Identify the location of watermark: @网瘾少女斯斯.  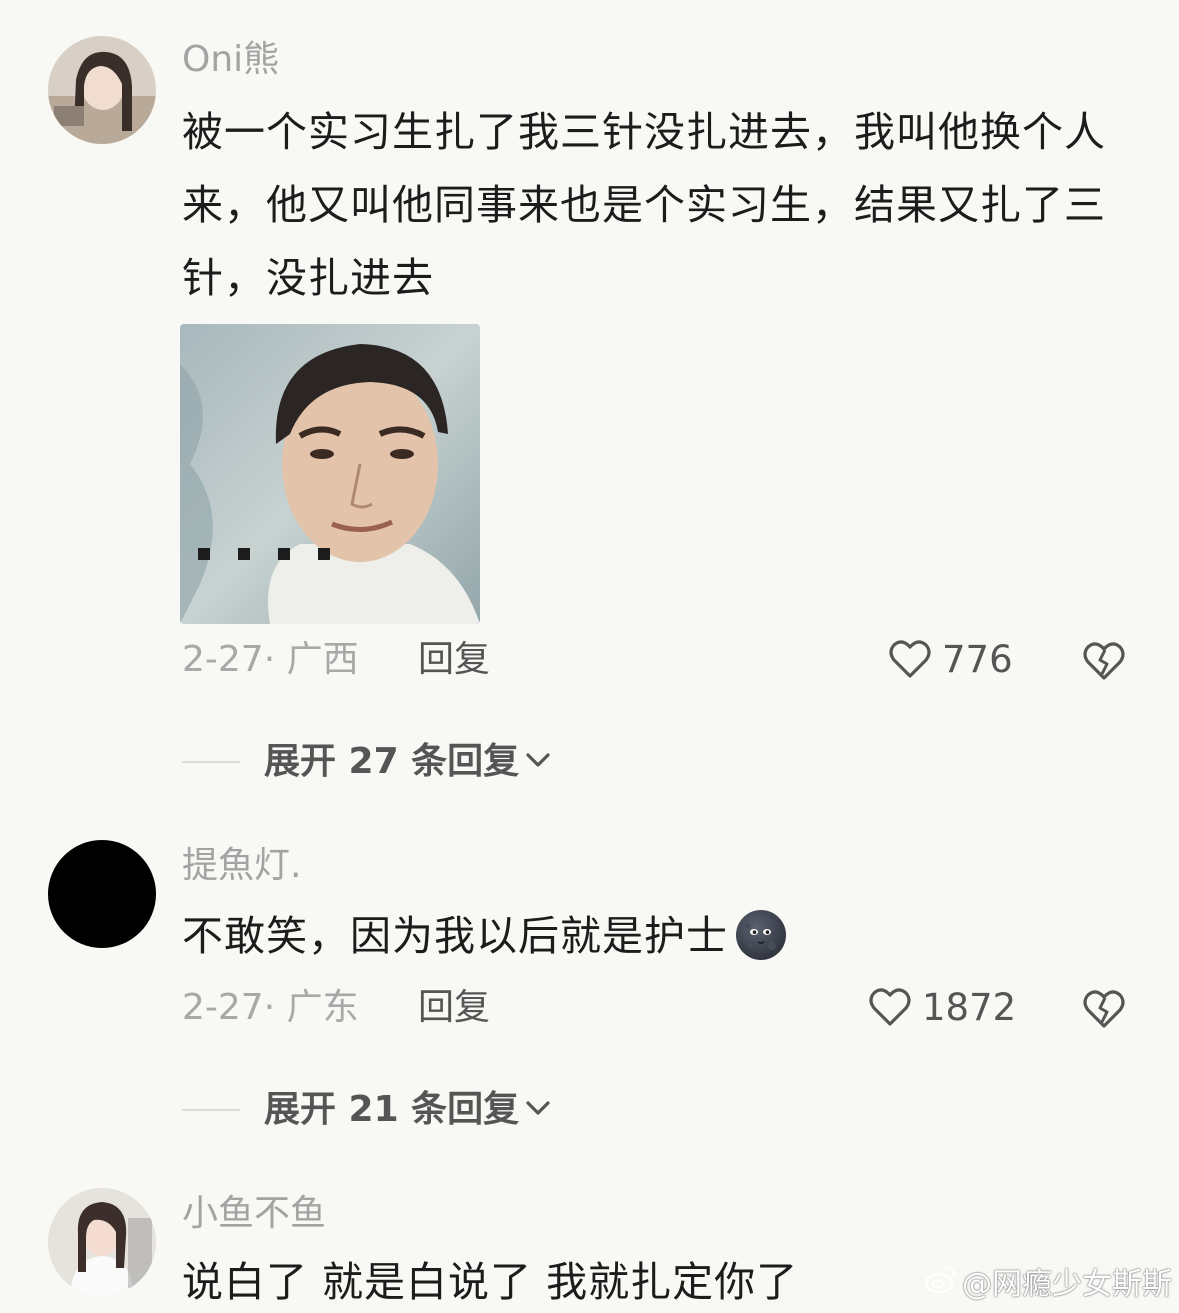
(1048, 1284).